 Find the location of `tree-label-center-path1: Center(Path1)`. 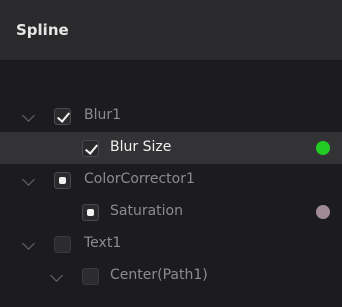

tree-label-center-path1: Center(Path1) is located at coordinates (159, 275).